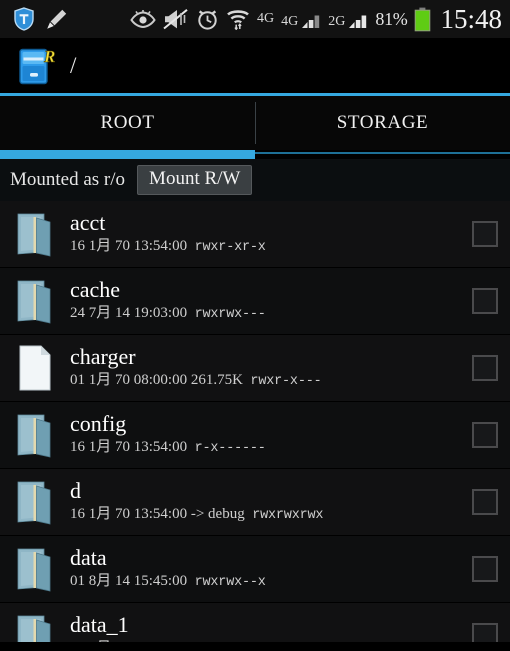  I want to click on file-row: cache 24 7月 14 19:03:00 rwxrwx---, so click(255, 301).